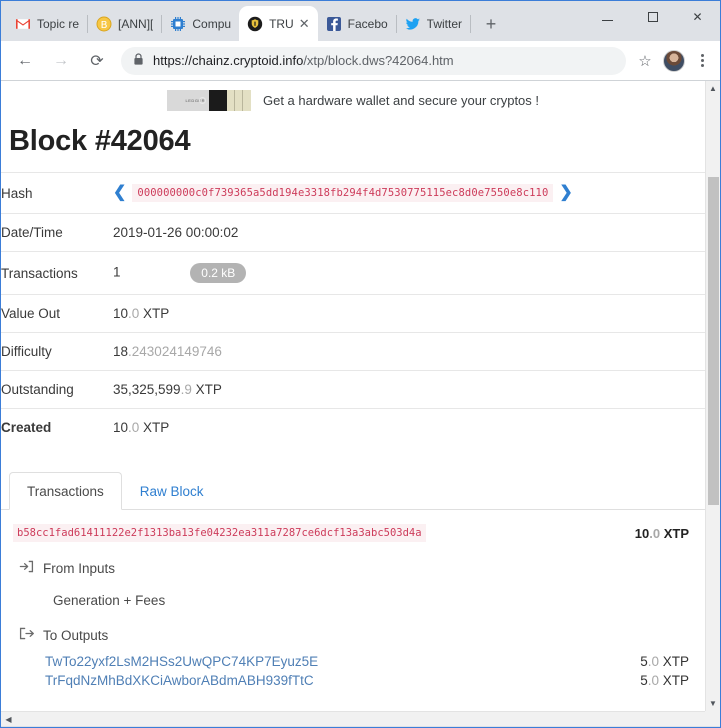 This screenshot has height=728, width=721. Describe the element at coordinates (37, 389) in the screenshot. I see `row-label: Outstanding` at that location.